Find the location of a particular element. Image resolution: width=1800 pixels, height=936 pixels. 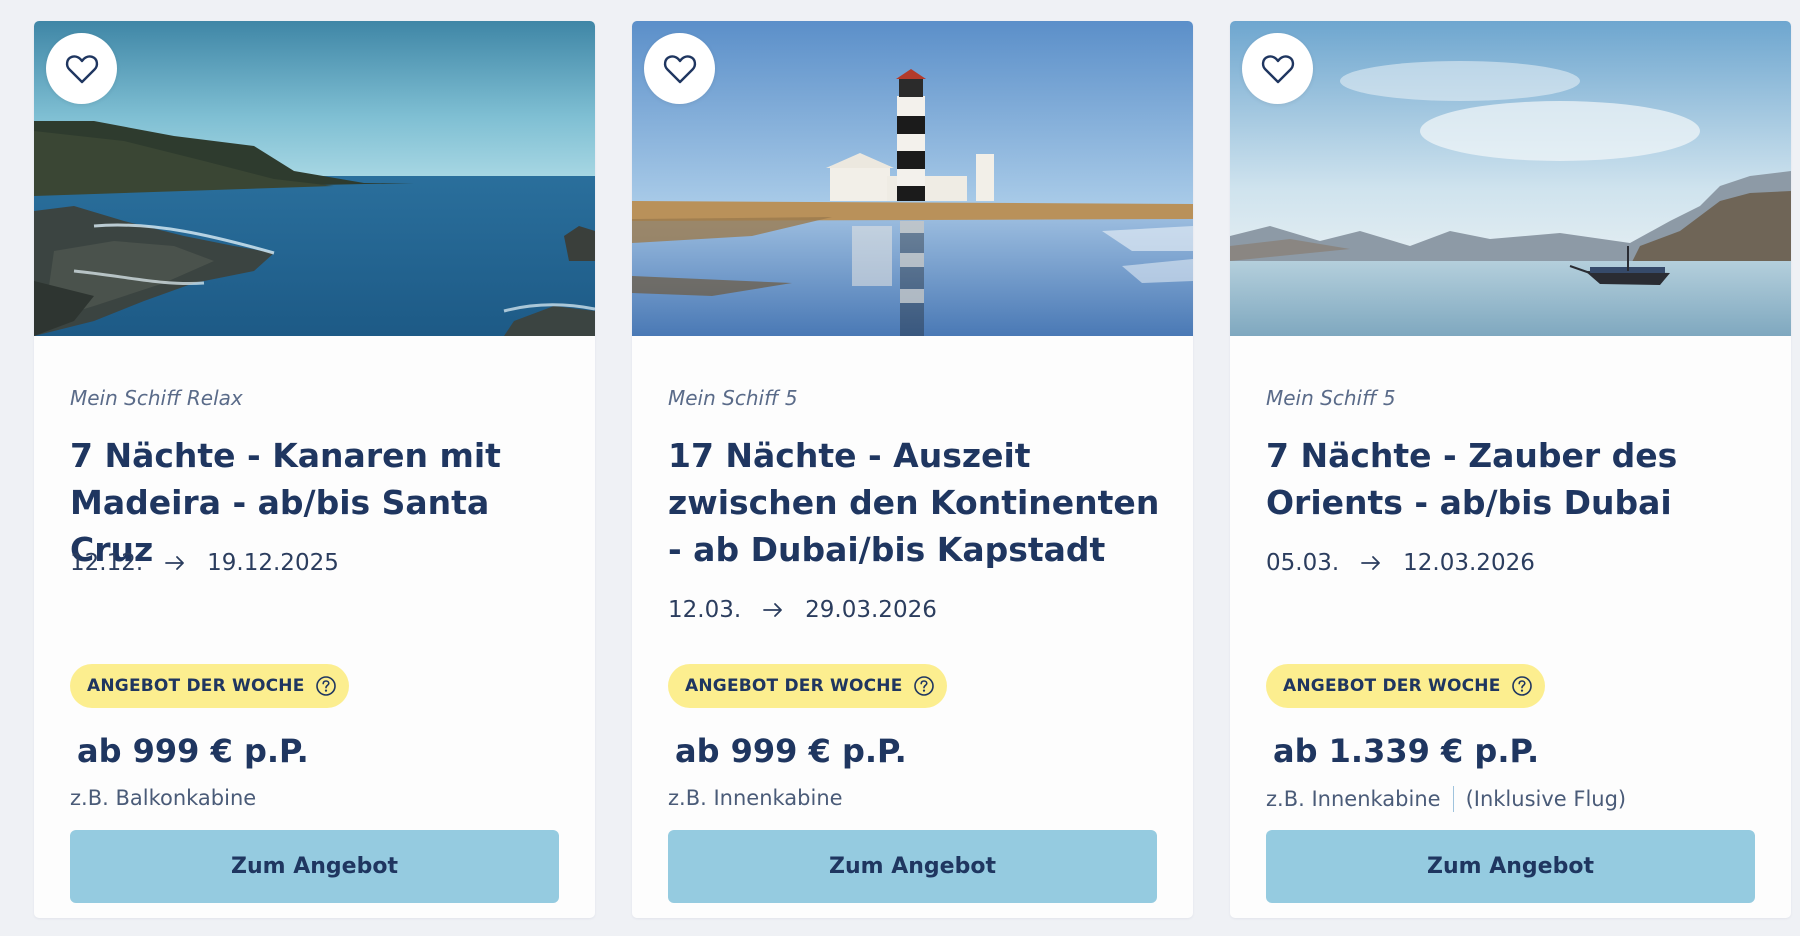

offer-image-coastline is located at coordinates (314, 178).